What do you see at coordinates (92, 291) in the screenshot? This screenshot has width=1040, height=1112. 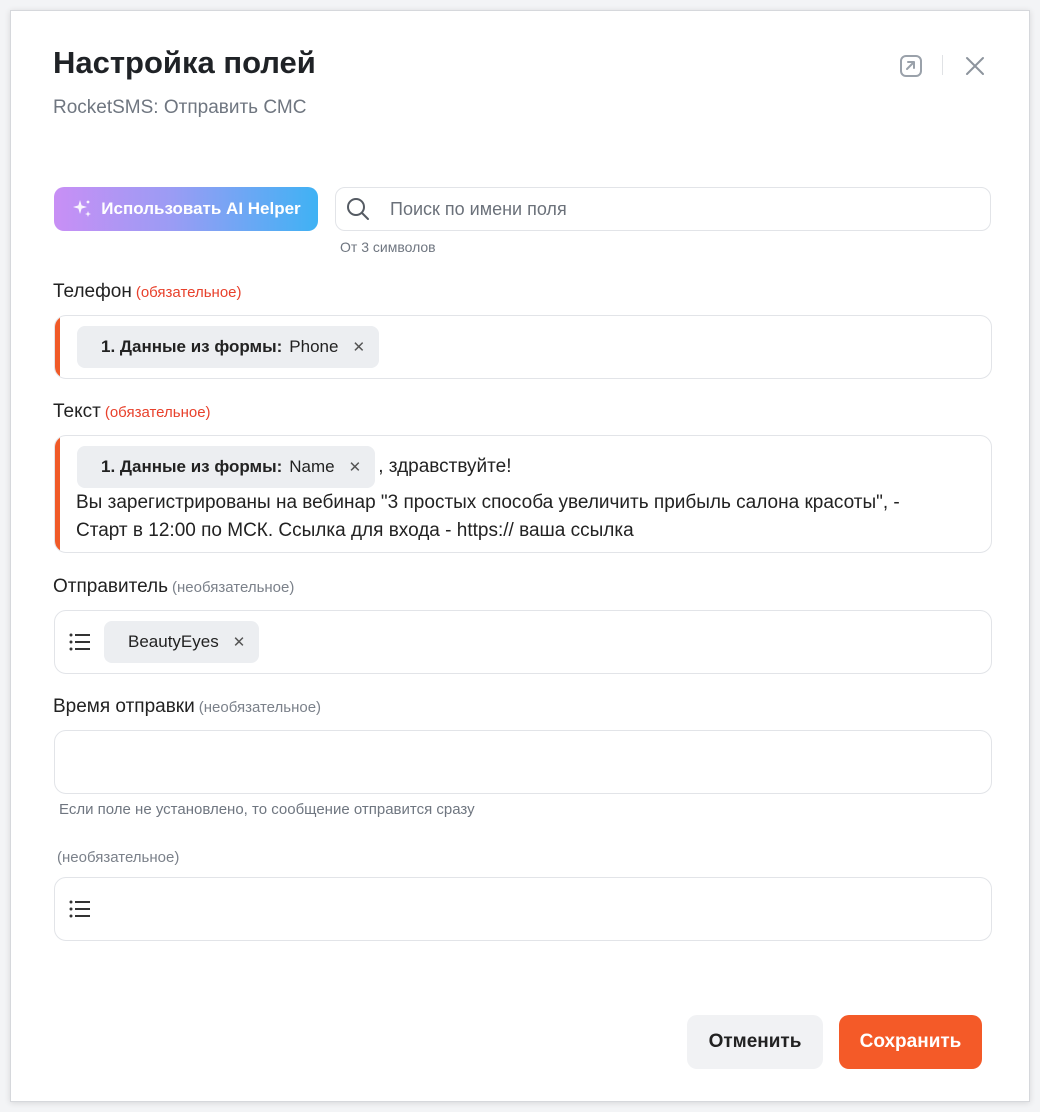 I see `phone-label-text: Телефон` at bounding box center [92, 291].